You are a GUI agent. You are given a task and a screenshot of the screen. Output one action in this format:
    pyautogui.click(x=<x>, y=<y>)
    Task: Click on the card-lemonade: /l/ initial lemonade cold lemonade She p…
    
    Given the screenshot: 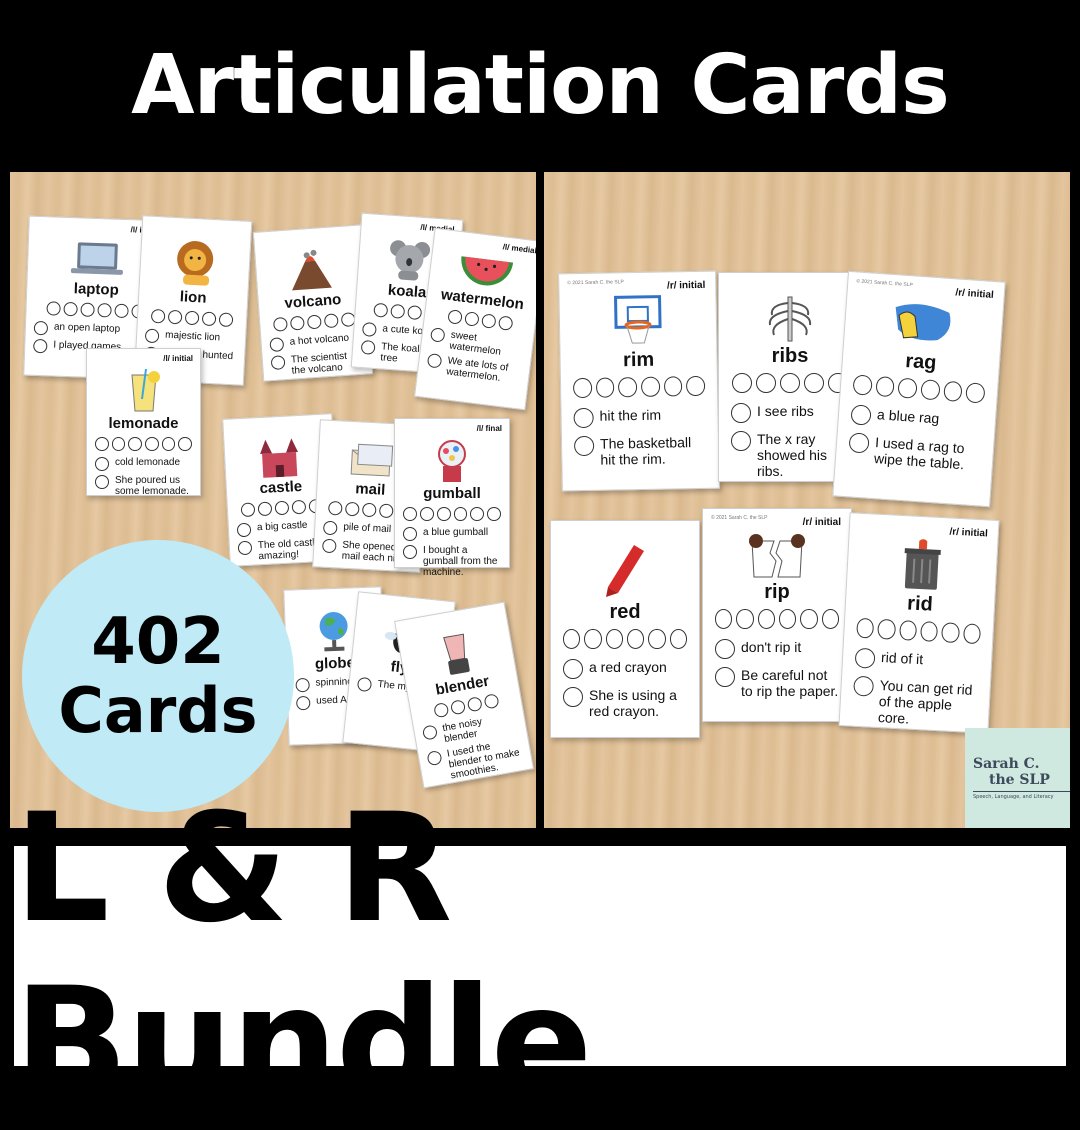 What is the action you would take?
    pyautogui.click(x=143, y=422)
    